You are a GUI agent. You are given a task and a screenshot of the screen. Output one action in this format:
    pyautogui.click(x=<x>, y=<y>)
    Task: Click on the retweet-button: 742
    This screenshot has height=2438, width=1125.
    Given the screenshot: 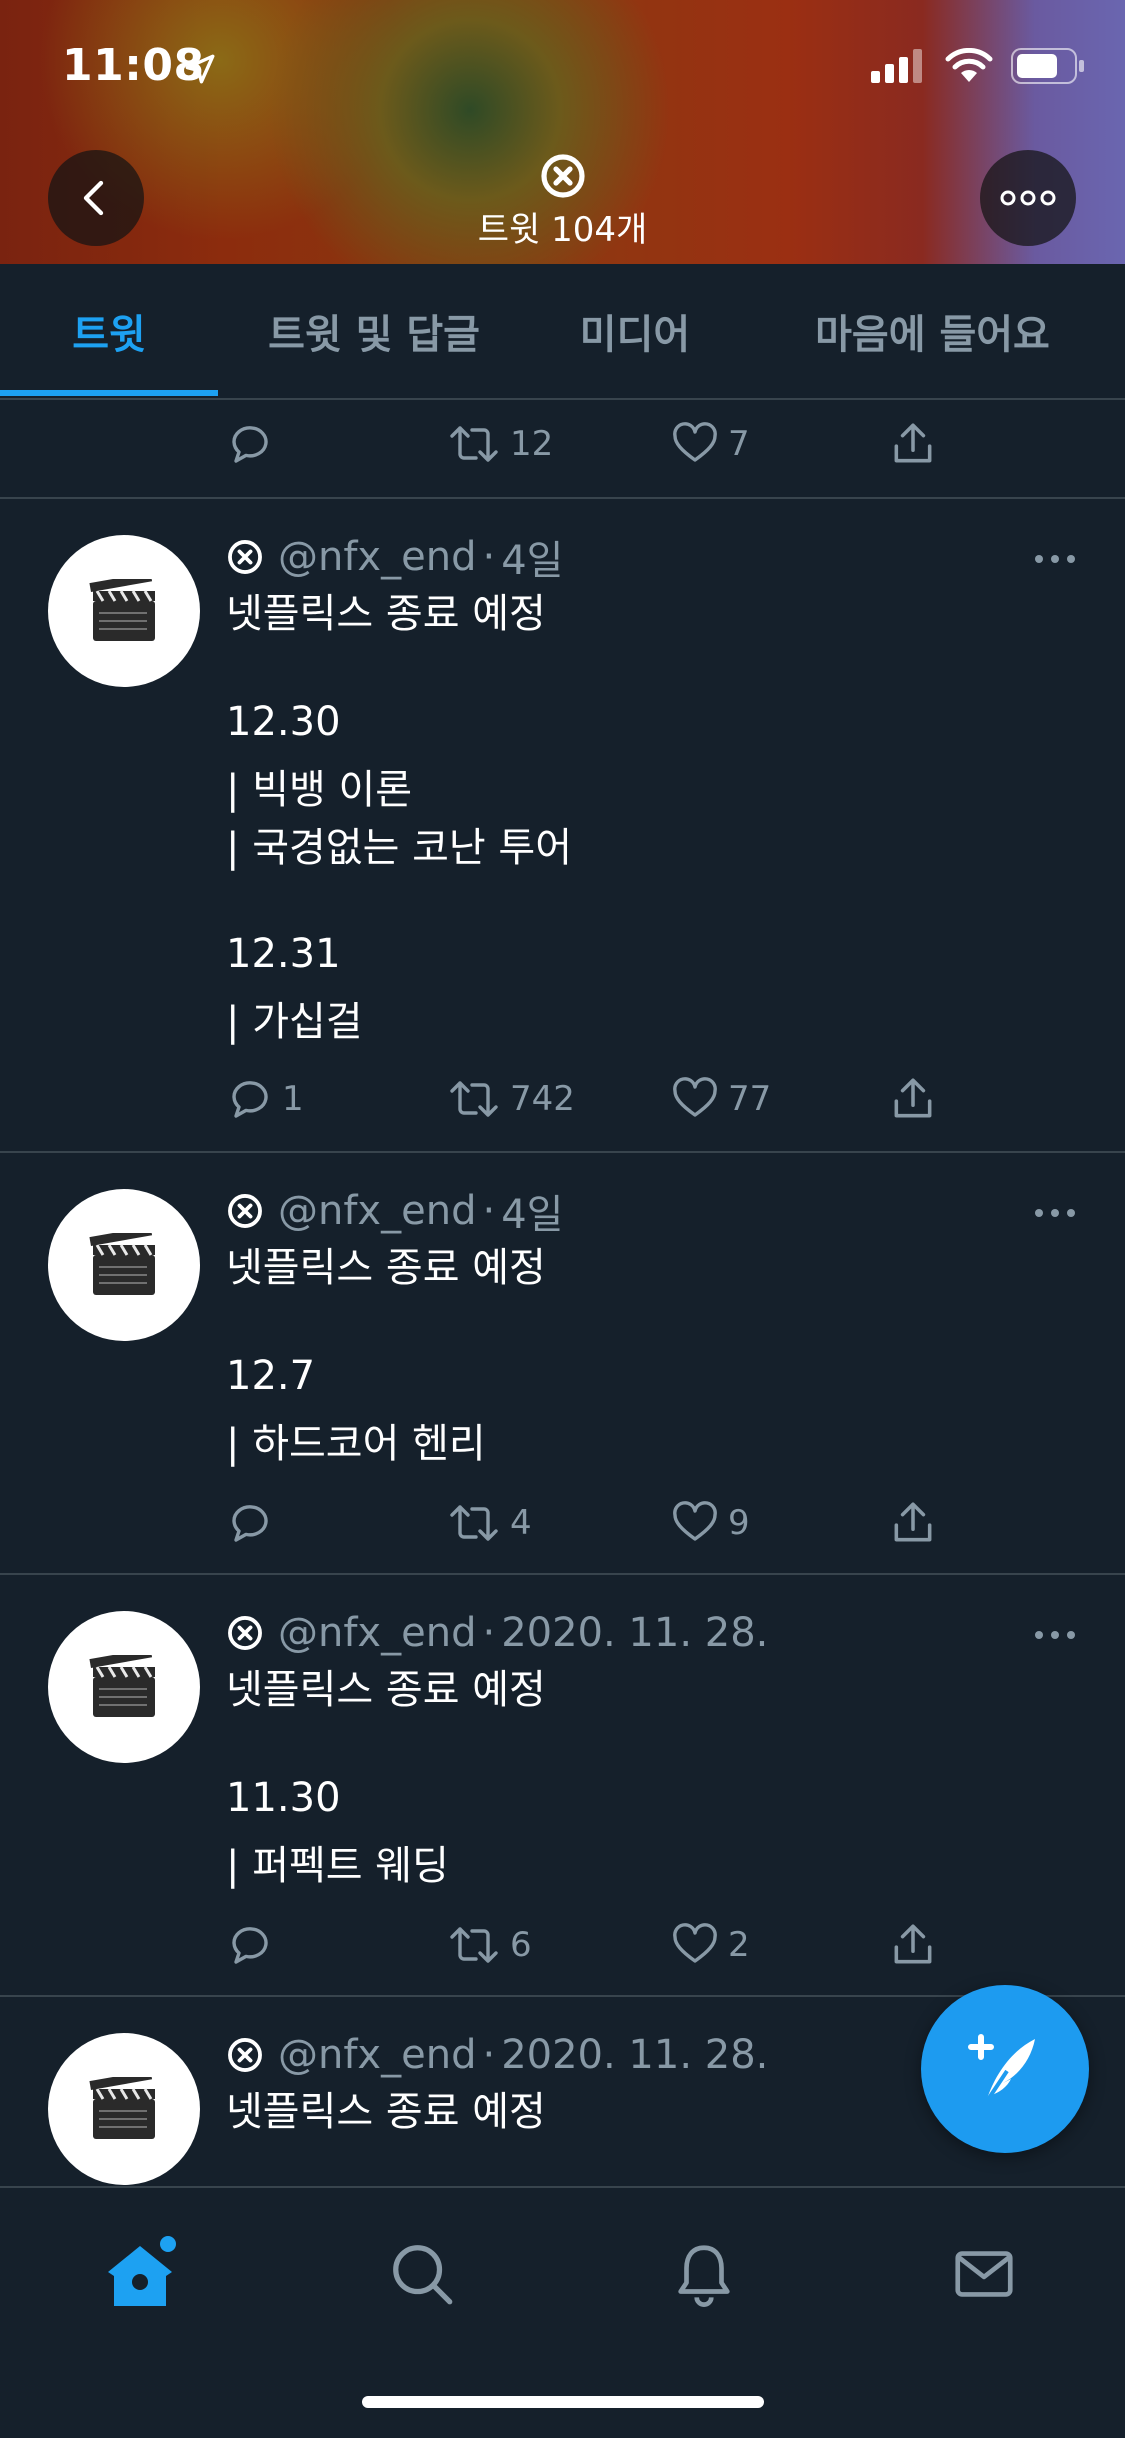 What is the action you would take?
    pyautogui.click(x=510, y=1099)
    